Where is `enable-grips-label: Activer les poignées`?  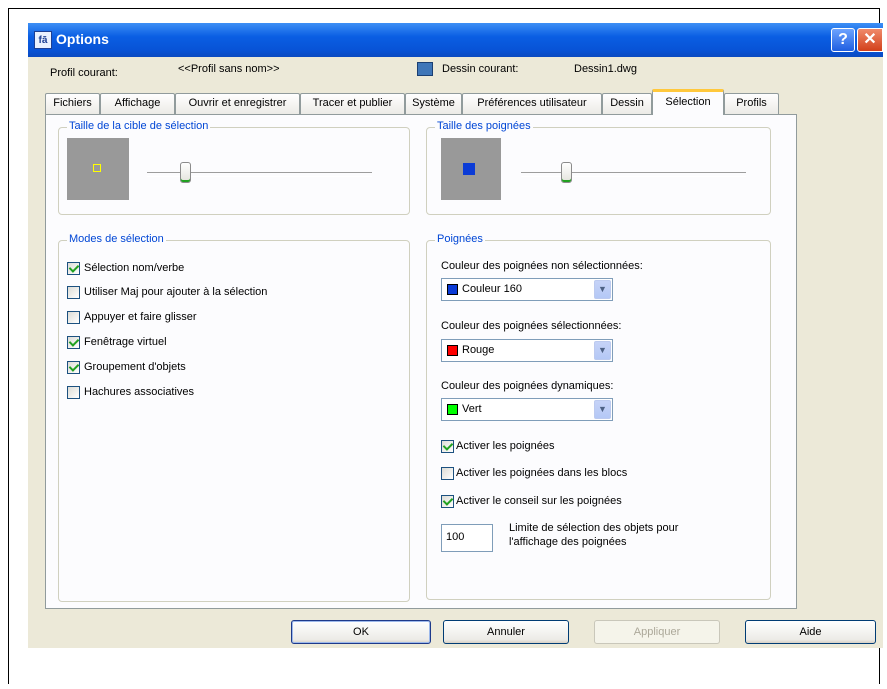
enable-grips-label: Activer les poignées is located at coordinates (505, 446).